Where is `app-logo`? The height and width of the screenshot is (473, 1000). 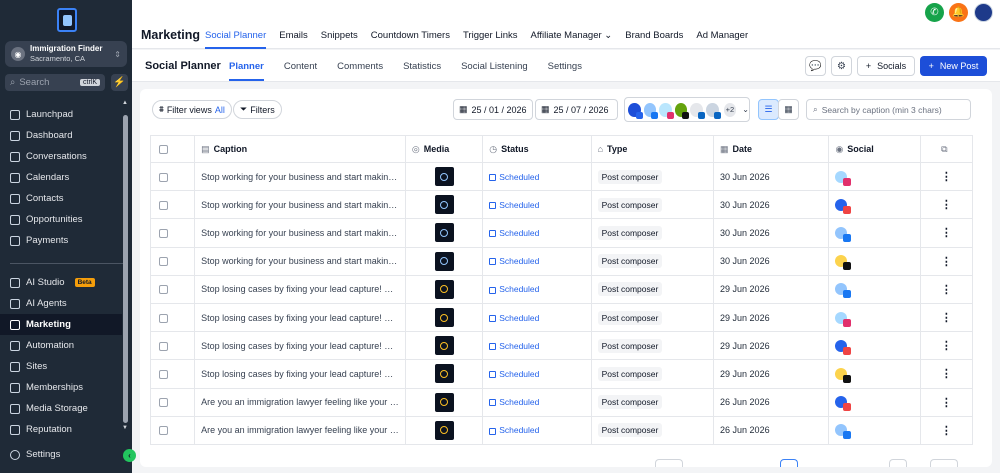
app-logo is located at coordinates (67, 20).